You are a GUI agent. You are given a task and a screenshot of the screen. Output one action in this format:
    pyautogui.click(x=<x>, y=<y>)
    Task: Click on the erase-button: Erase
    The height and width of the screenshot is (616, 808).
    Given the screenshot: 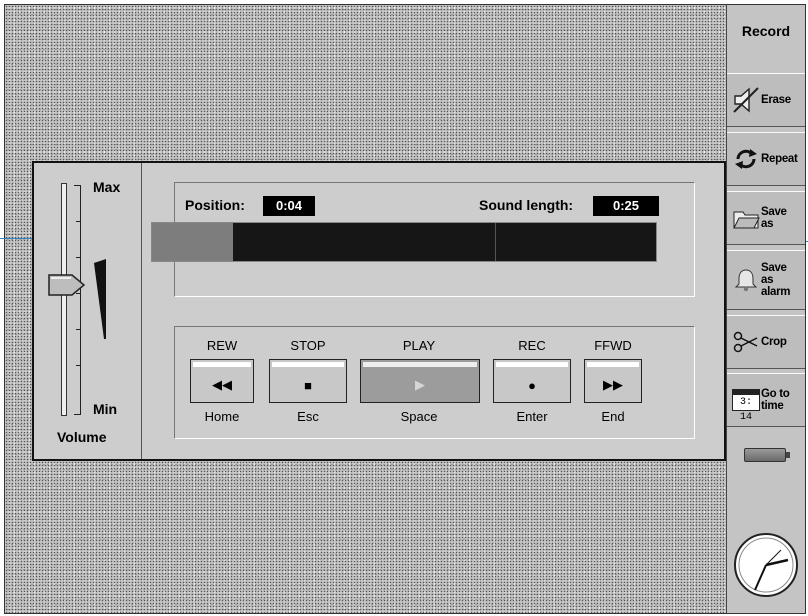 What is the action you would take?
    pyautogui.click(x=766, y=100)
    